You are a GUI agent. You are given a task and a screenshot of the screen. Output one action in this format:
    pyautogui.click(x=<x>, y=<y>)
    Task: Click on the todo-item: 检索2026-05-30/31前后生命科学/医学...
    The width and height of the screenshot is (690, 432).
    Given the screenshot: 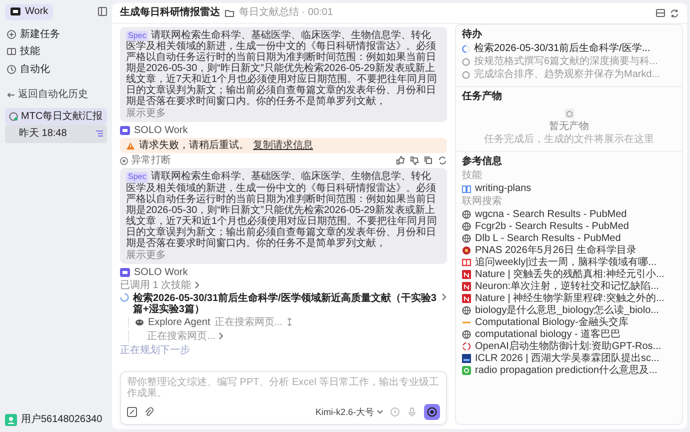 What is the action you would take?
    pyautogui.click(x=569, y=48)
    